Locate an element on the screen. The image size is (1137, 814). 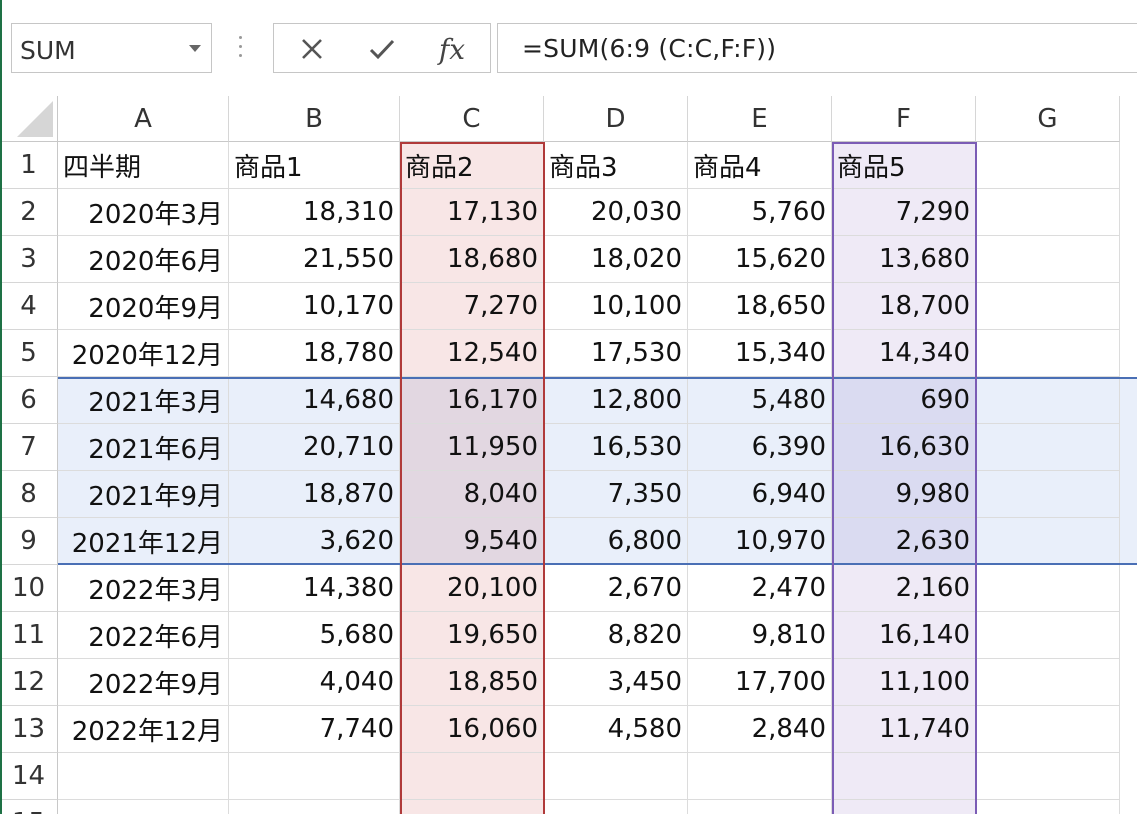
cell-c3: 18,680 is located at coordinates (472, 259).